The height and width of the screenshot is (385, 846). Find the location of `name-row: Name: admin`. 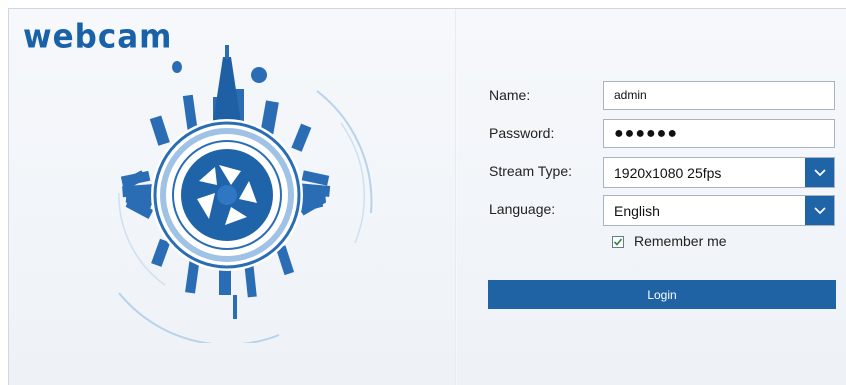

name-row: Name: admin is located at coordinates (663, 96).